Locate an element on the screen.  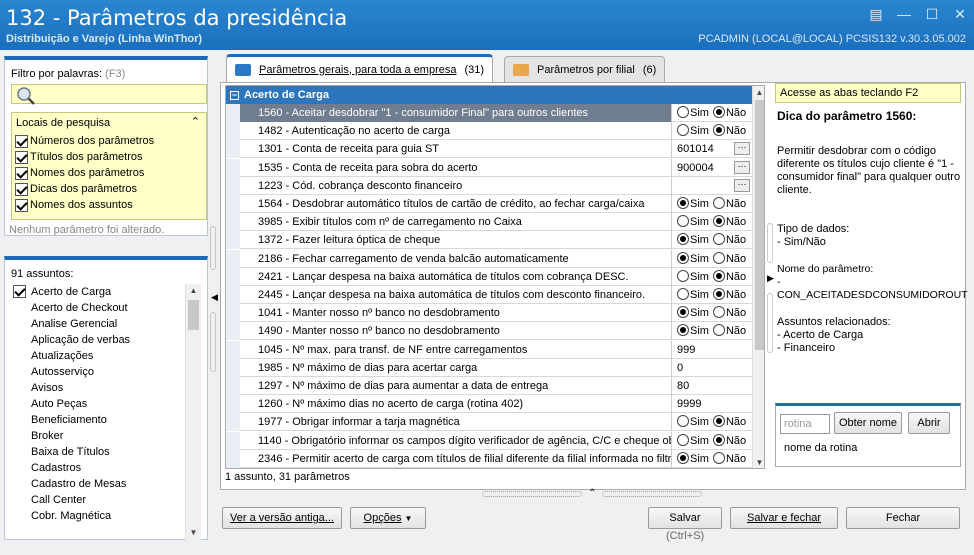
parameter-value: 0 is located at coordinates (712, 368).